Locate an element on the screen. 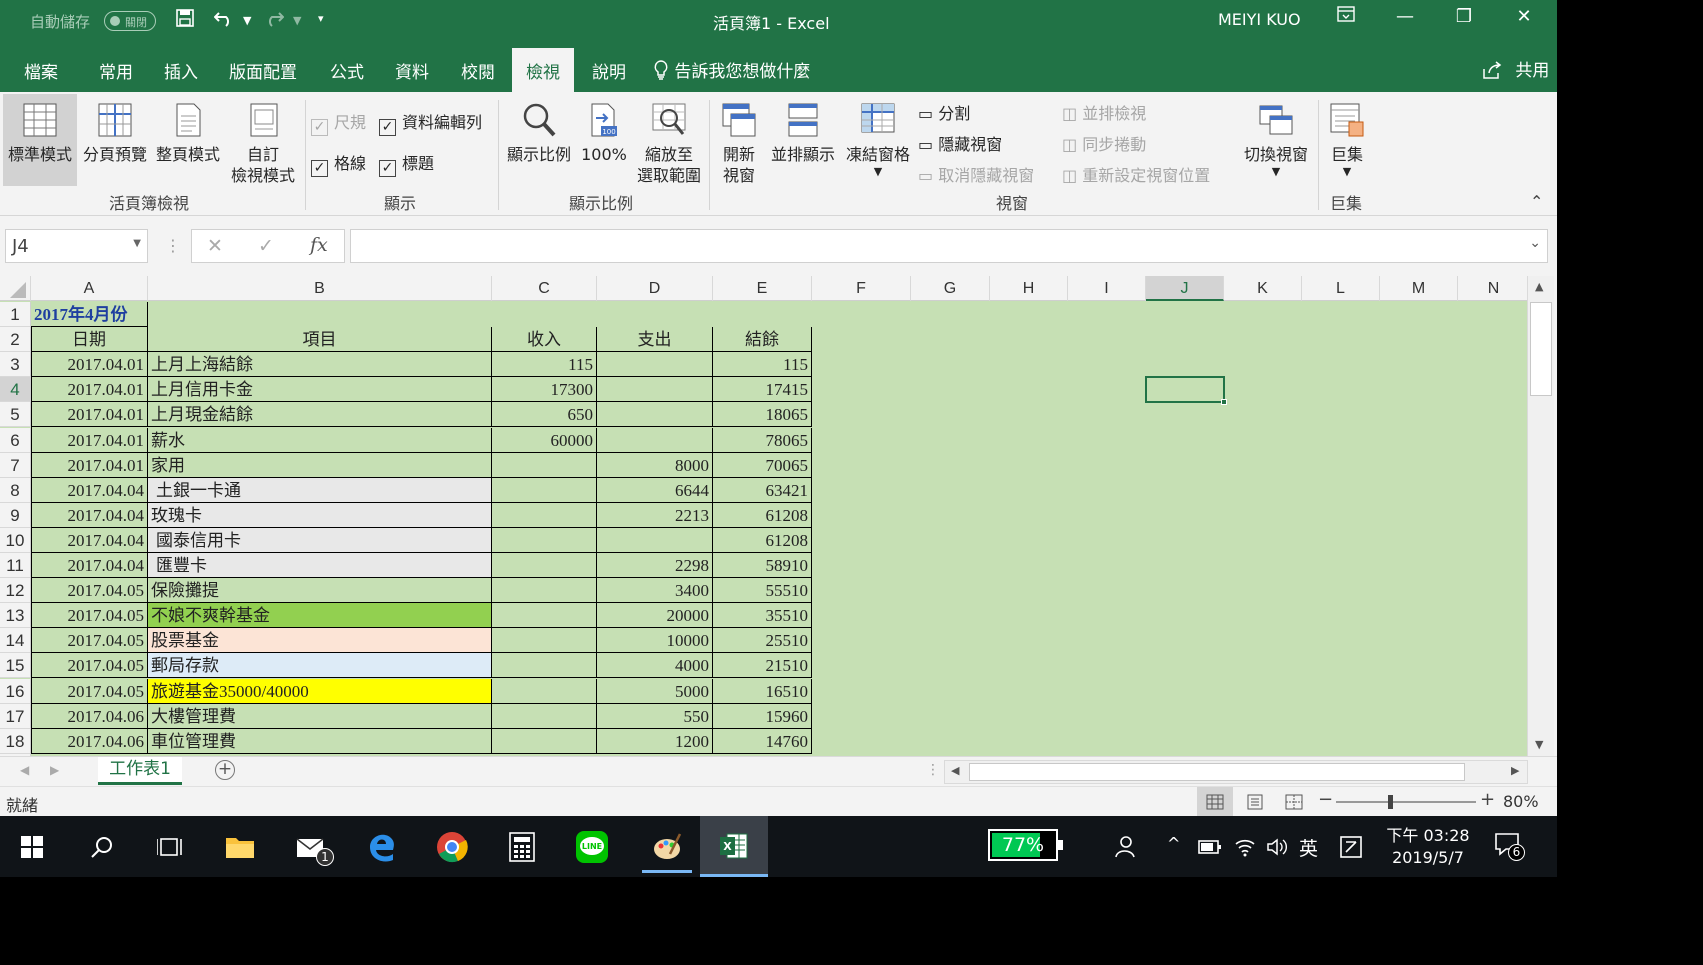 The width and height of the screenshot is (1703, 965). headings-checkbox: ✓ 標題 is located at coordinates (406, 163).